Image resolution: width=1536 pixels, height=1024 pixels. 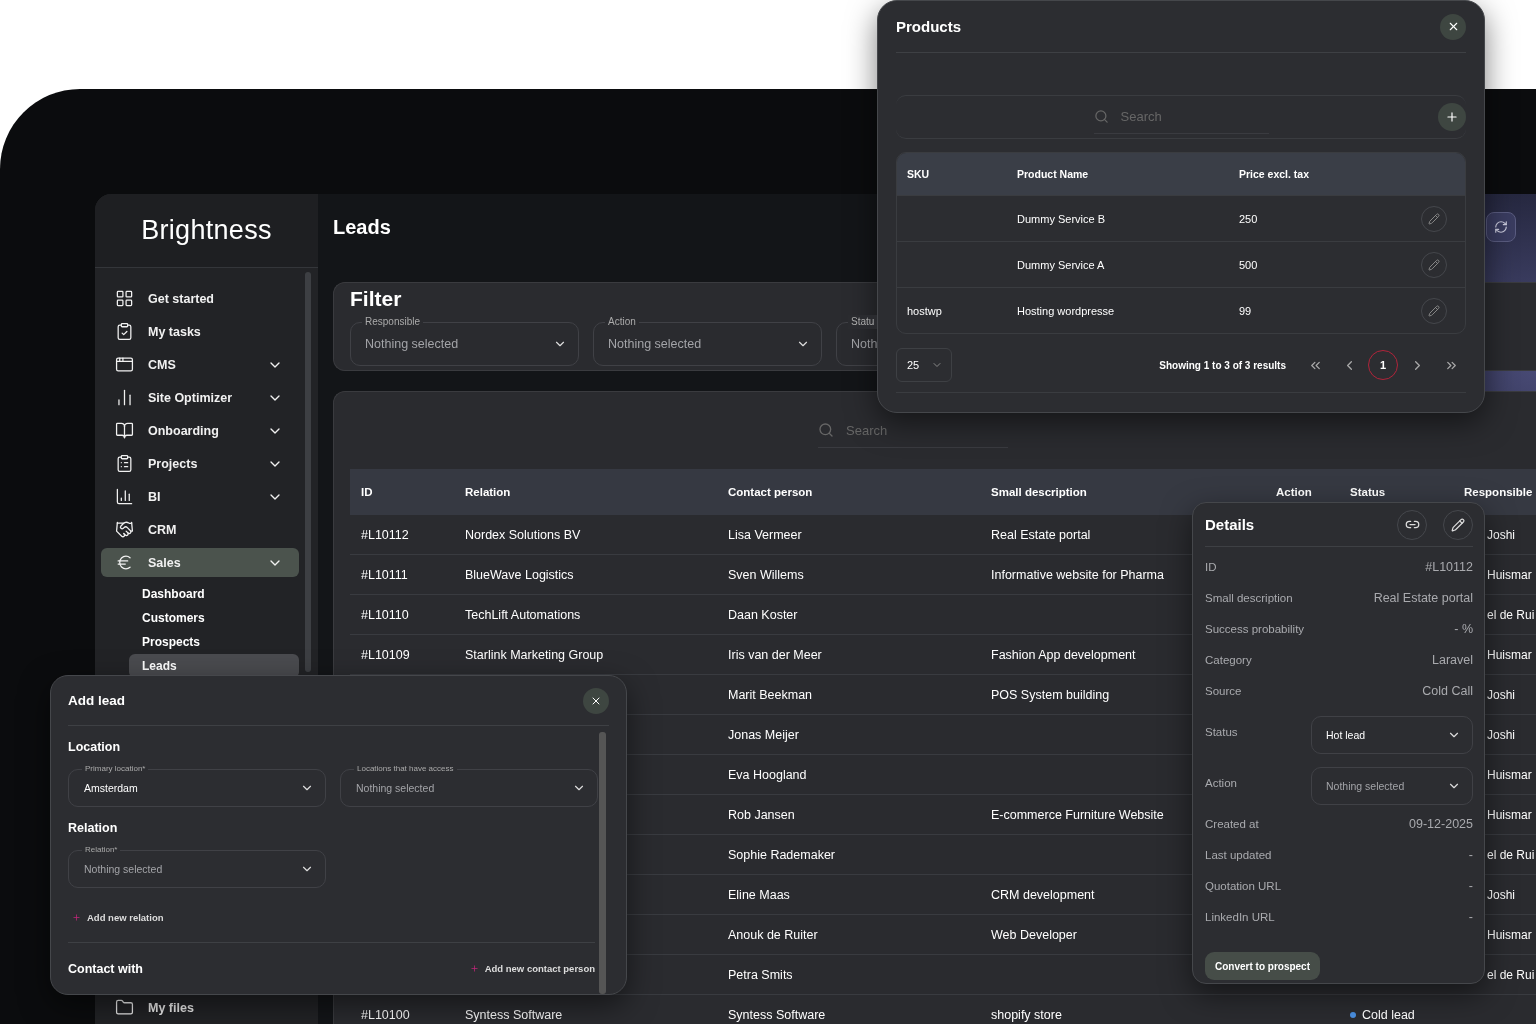 What do you see at coordinates (95, 747) in the screenshot?
I see `section-title: Location` at bounding box center [95, 747].